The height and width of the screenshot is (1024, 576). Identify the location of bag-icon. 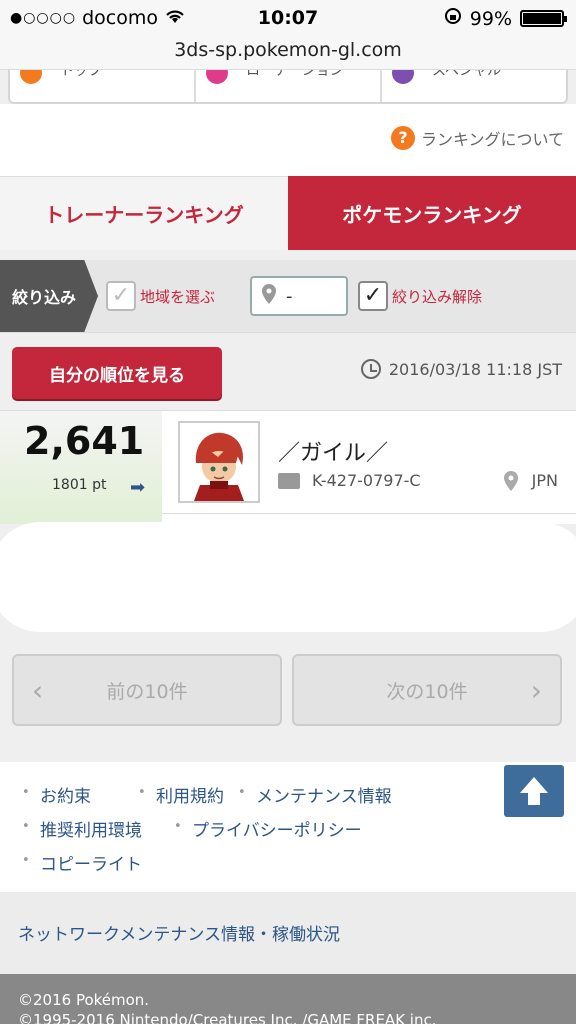
(217, 77).